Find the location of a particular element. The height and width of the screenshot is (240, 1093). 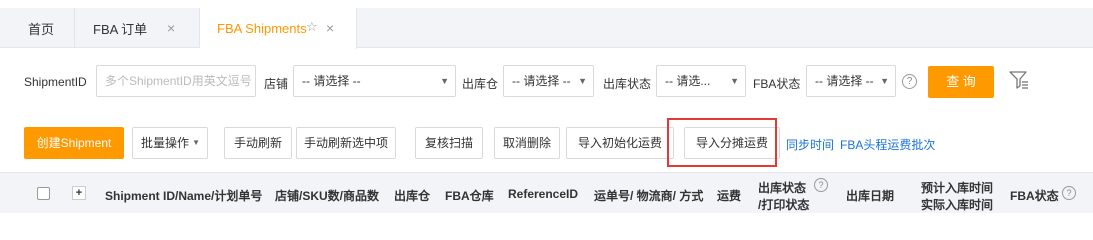

query-button: 查 询 is located at coordinates (961, 82).